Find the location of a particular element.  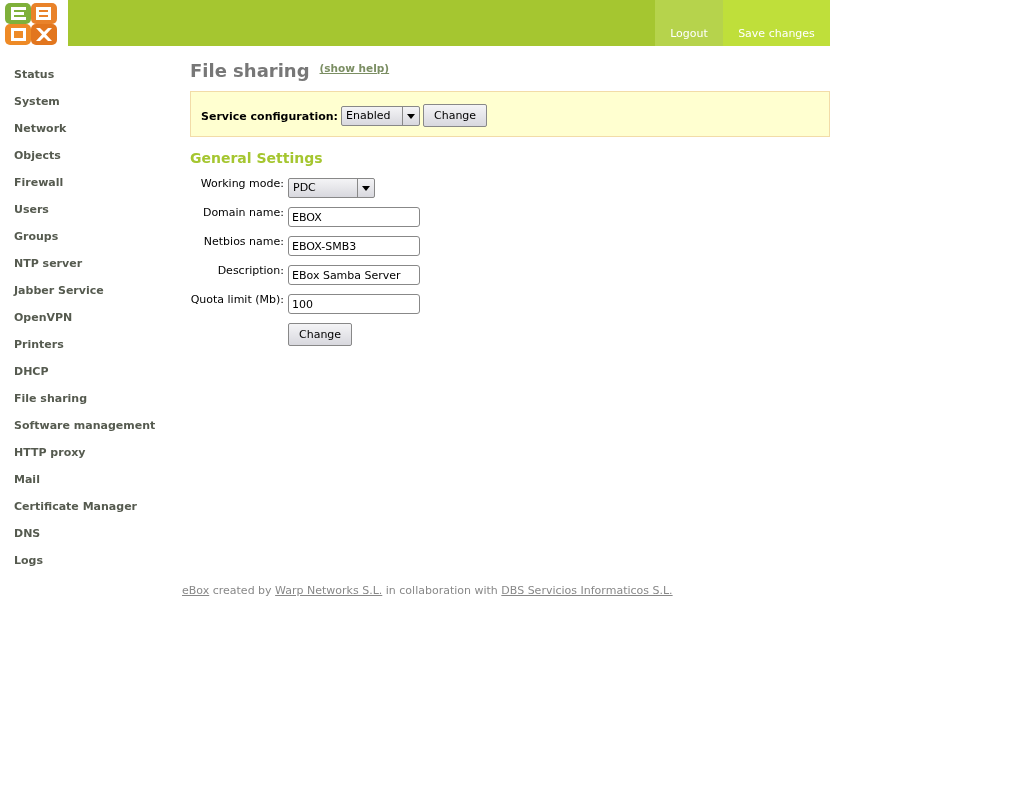

sidebar-item: Jabber Service is located at coordinates (102, 297).